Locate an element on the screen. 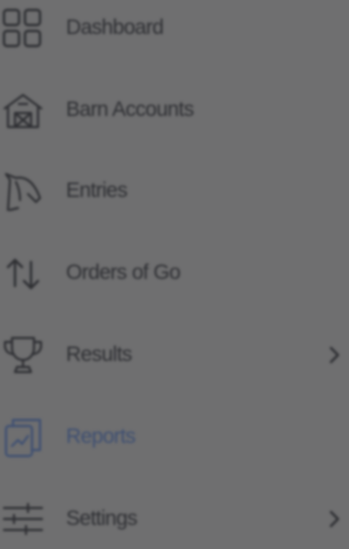 This screenshot has height=549, width=349. sidebar-item-label: Entries is located at coordinates (97, 190).